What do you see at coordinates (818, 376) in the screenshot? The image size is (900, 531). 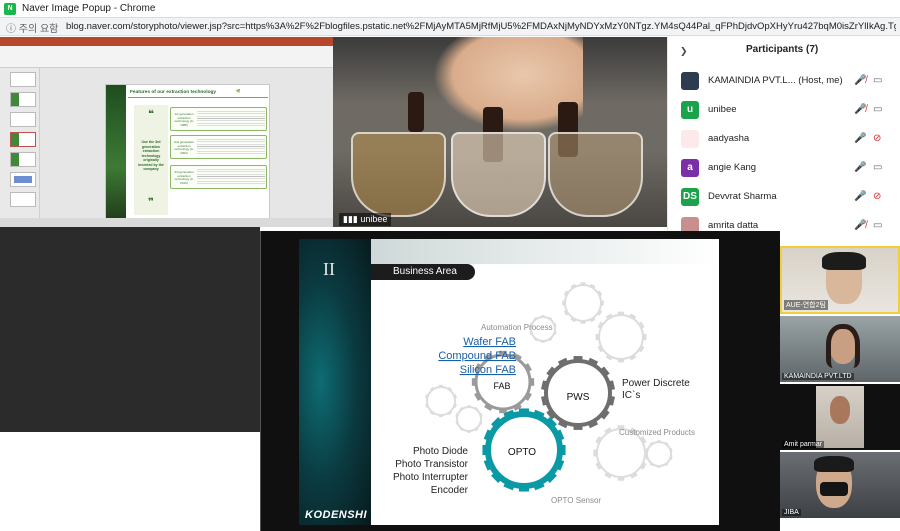 I see `tile-name-label: KAMAINDIA PVT.LTD` at bounding box center [818, 376].